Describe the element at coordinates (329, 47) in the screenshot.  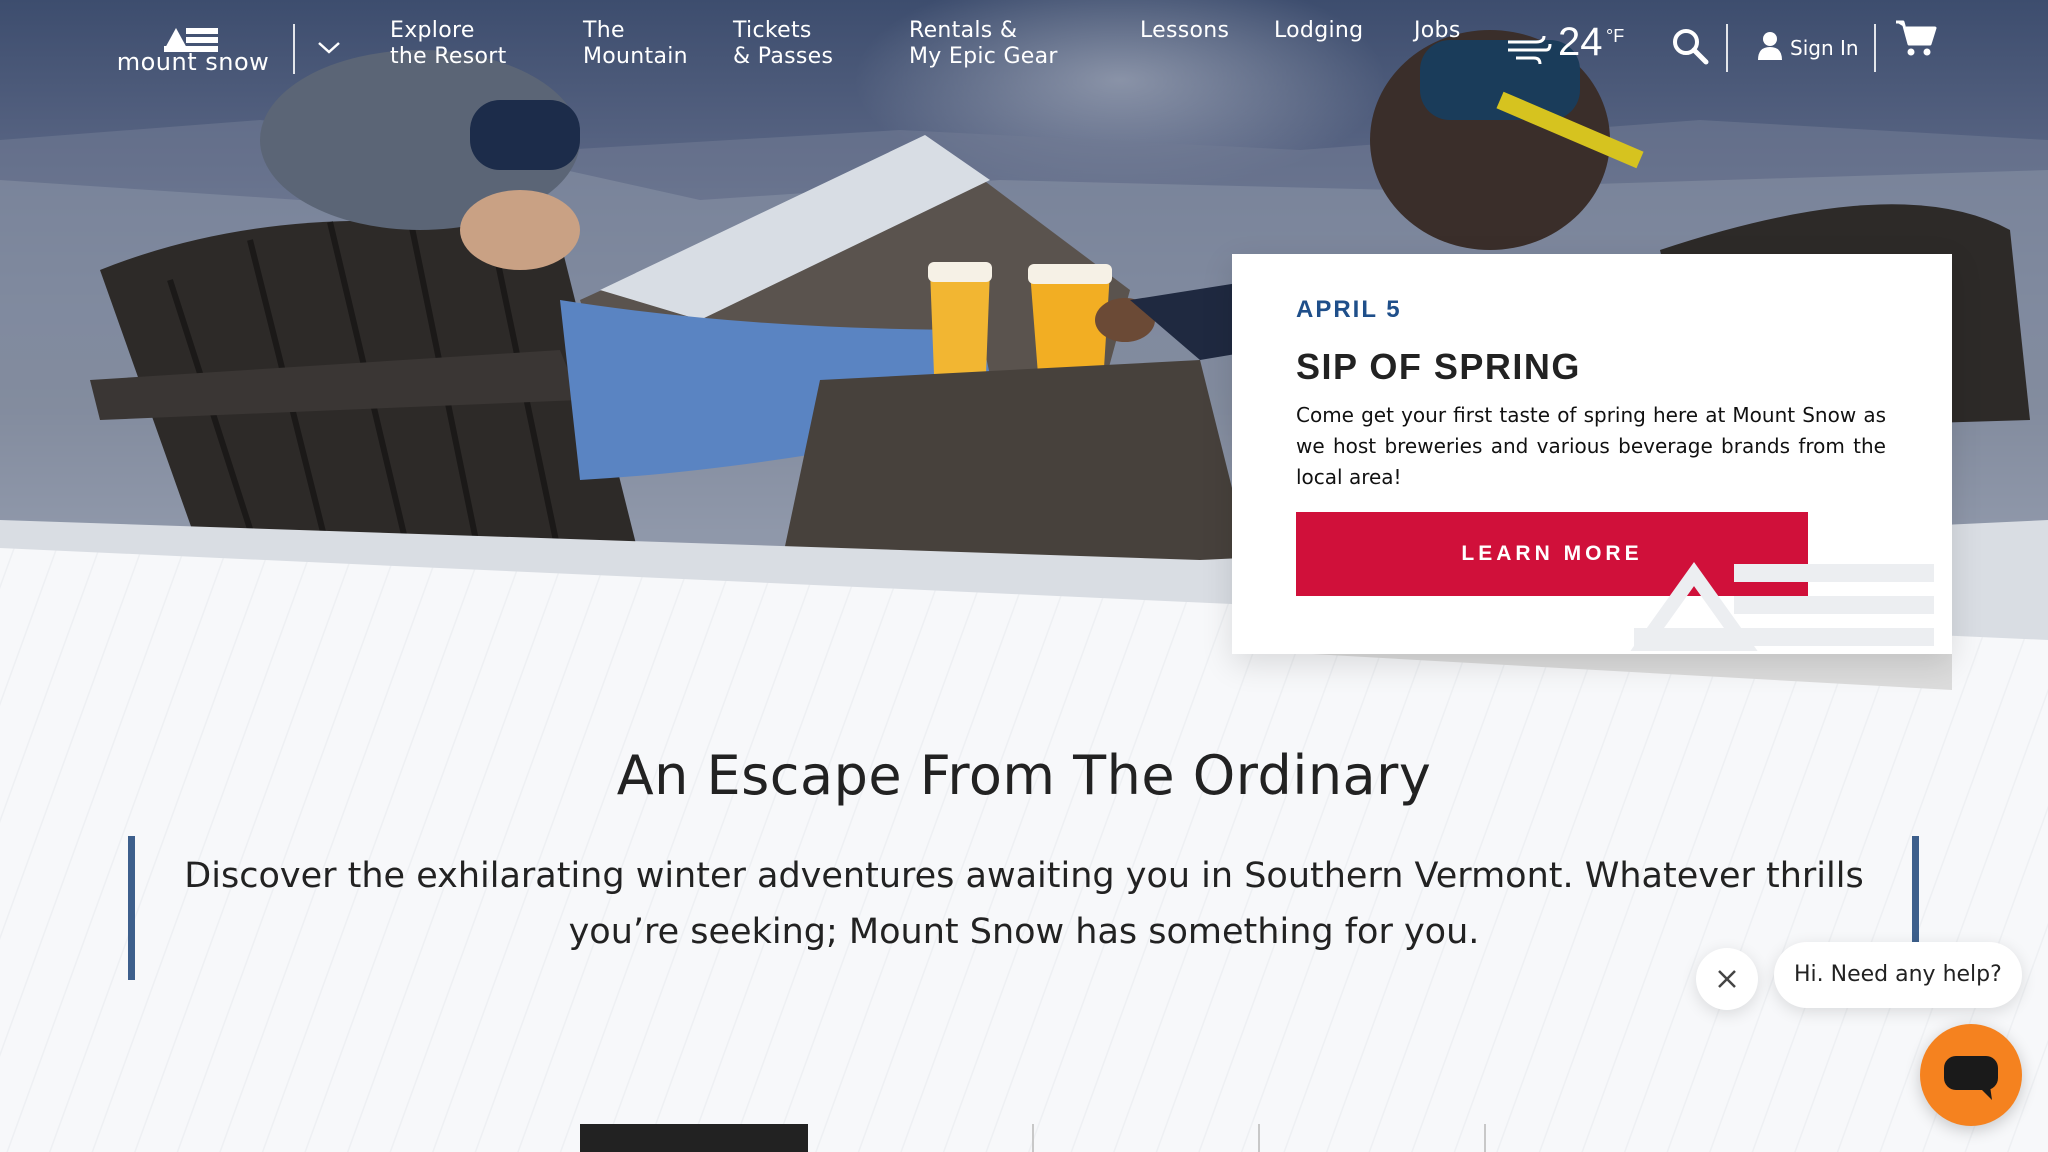
I see `chevron-down-icon` at that location.